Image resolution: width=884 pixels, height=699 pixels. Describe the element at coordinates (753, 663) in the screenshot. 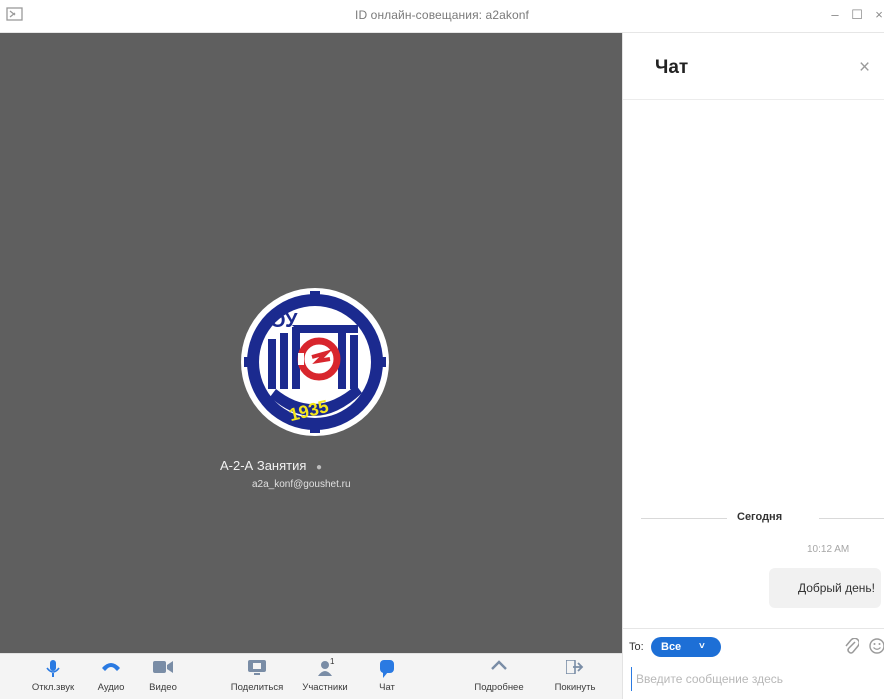

I see `chat-compose: To: Все ˅` at that location.